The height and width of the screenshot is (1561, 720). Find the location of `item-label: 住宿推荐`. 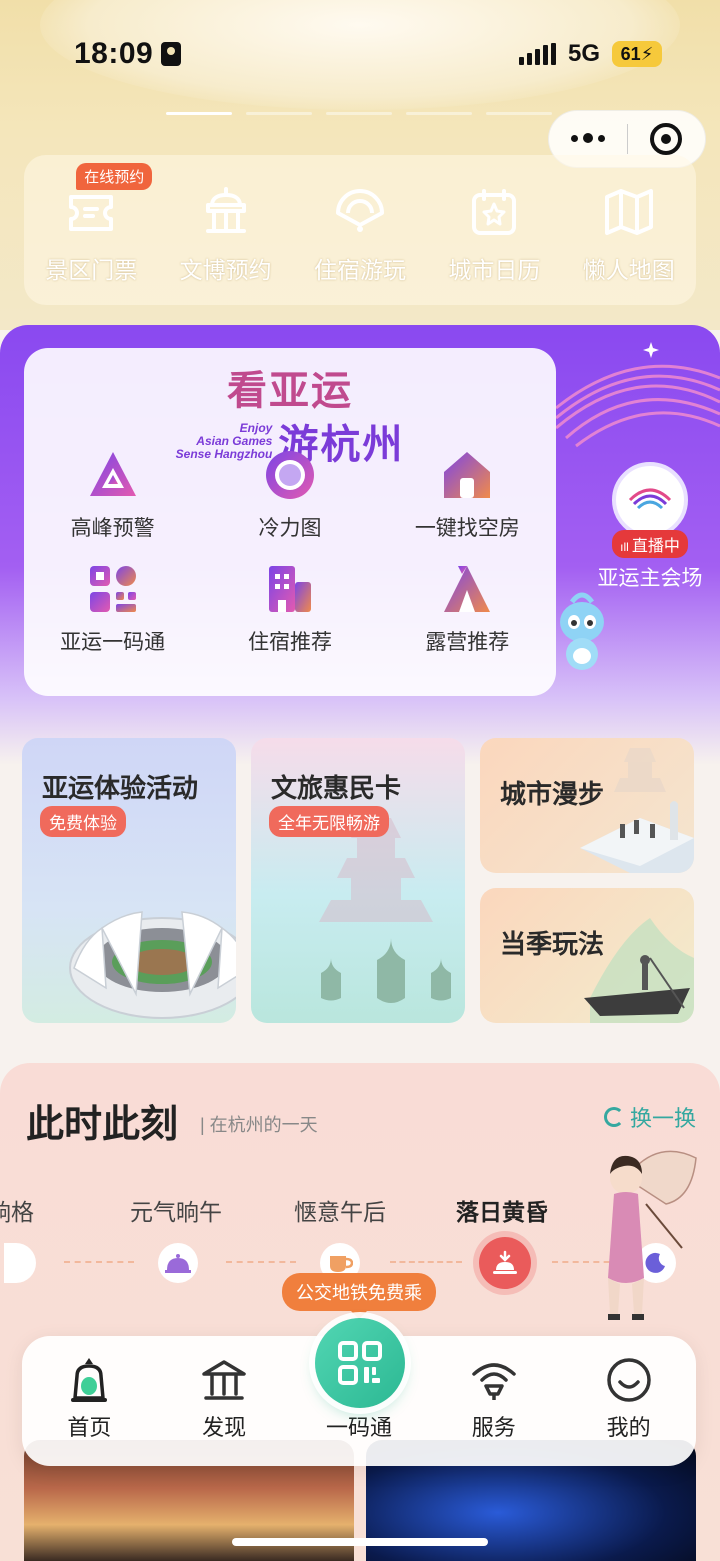

item-label: 住宿推荐 is located at coordinates (289, 642).